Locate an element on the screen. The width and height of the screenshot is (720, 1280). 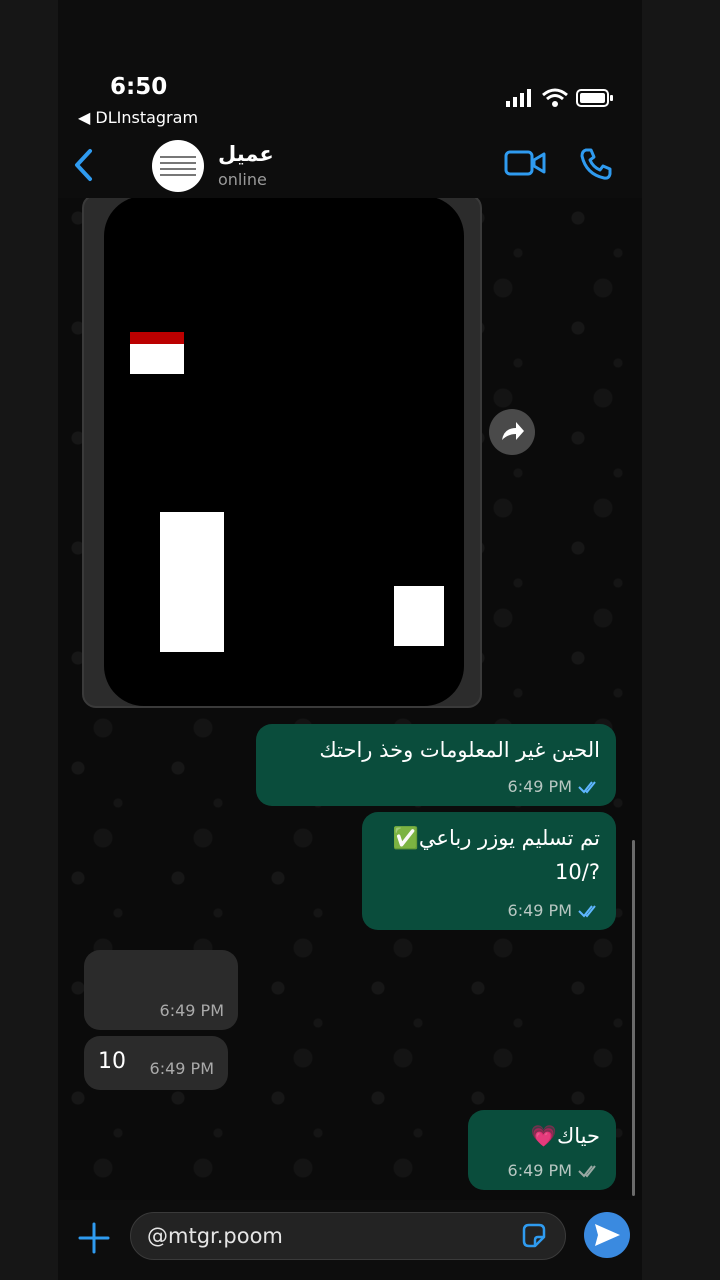
video-call-icon is located at coordinates (525, 163).